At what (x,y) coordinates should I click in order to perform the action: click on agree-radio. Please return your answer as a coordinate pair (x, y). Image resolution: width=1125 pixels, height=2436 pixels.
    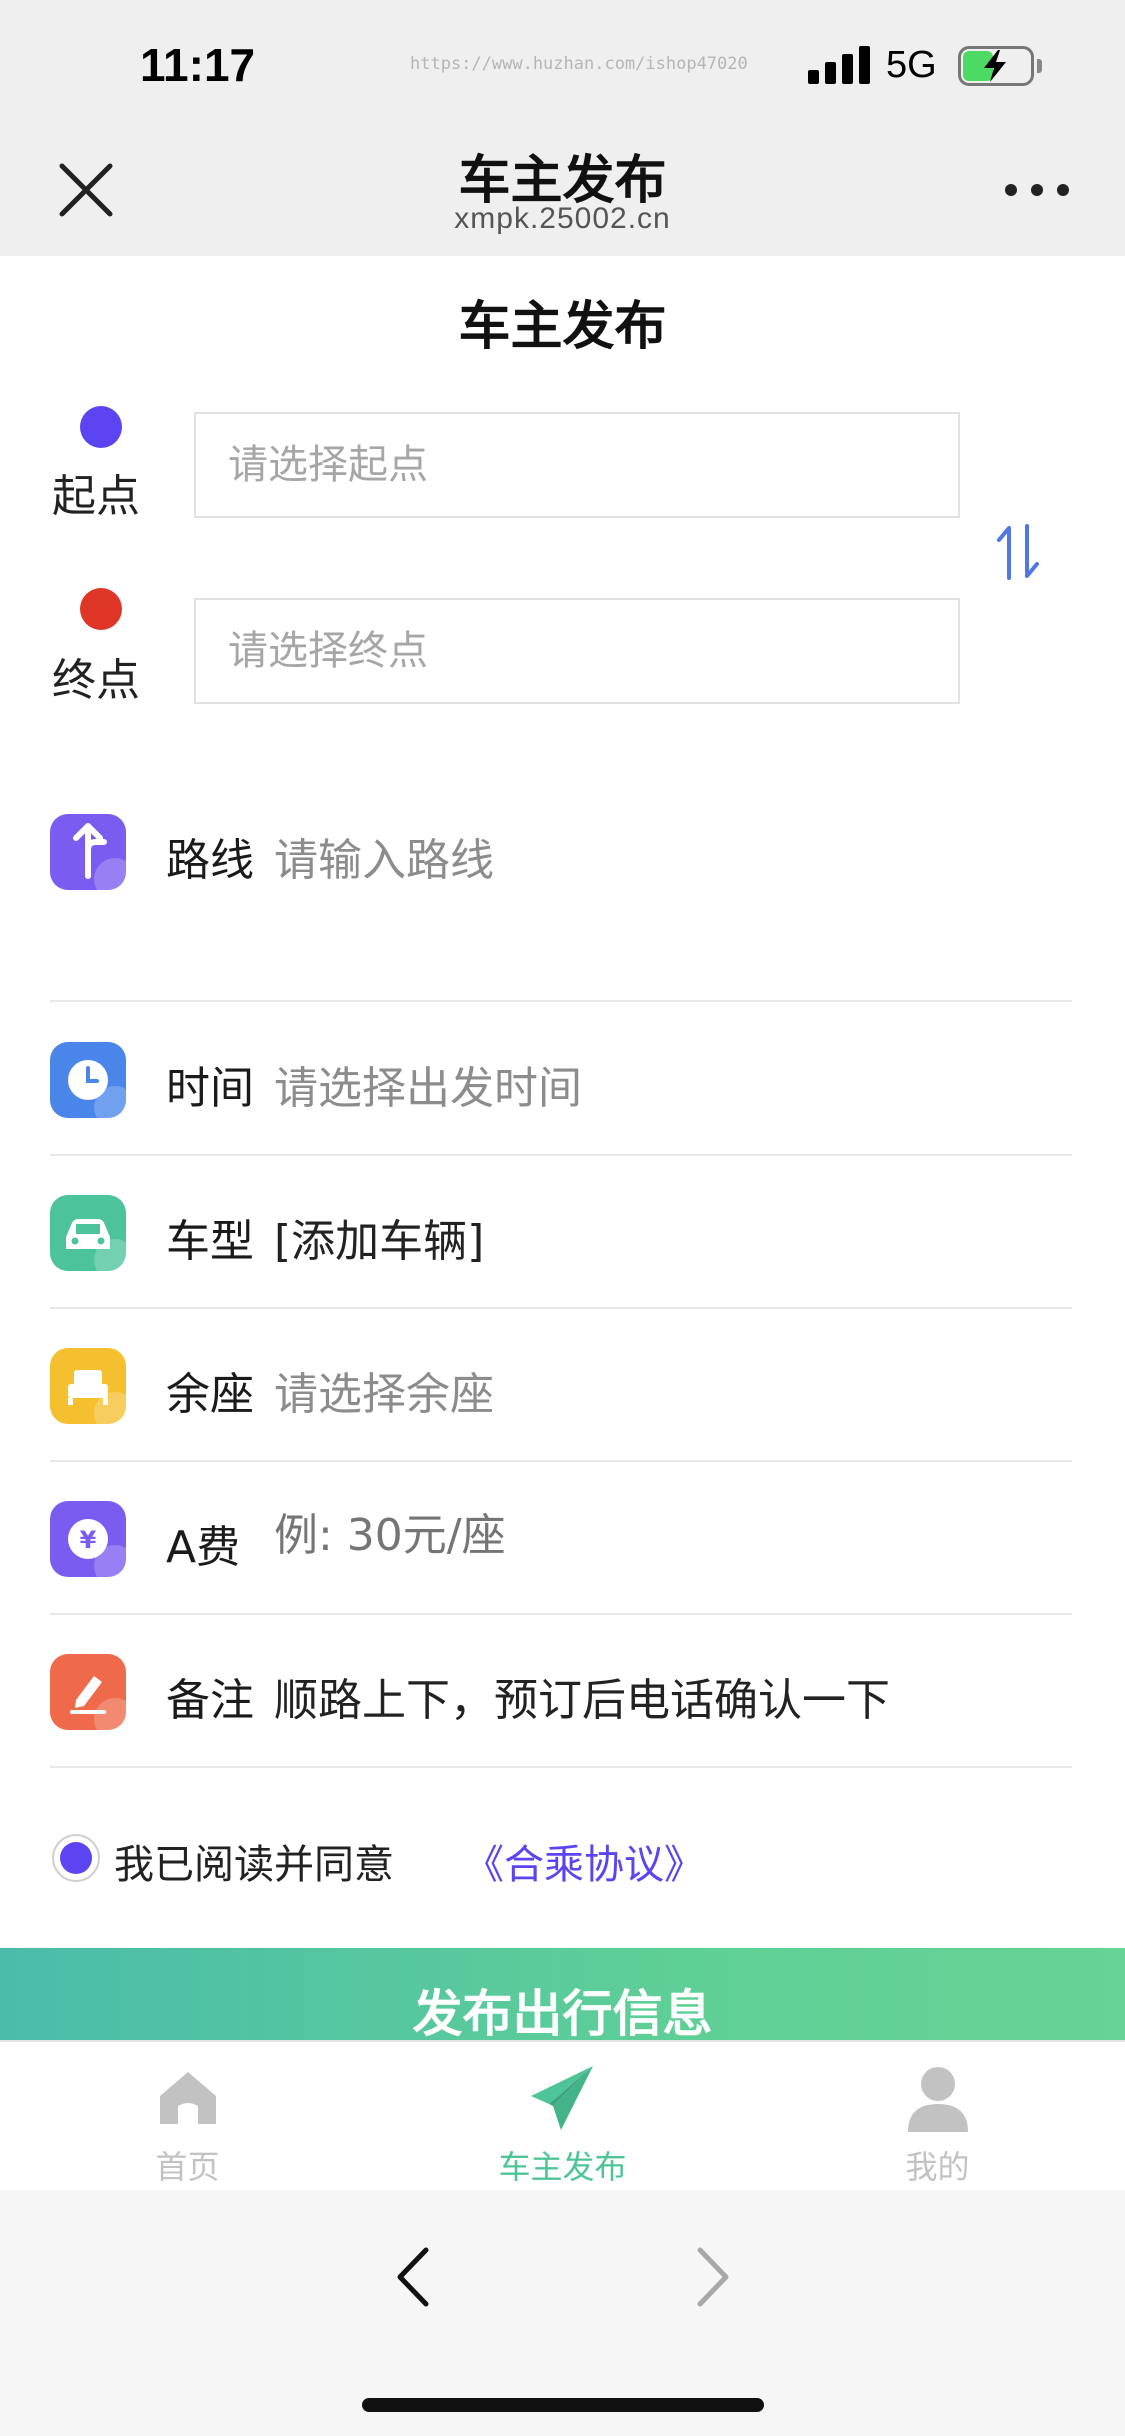
    Looking at the image, I should click on (76, 1858).